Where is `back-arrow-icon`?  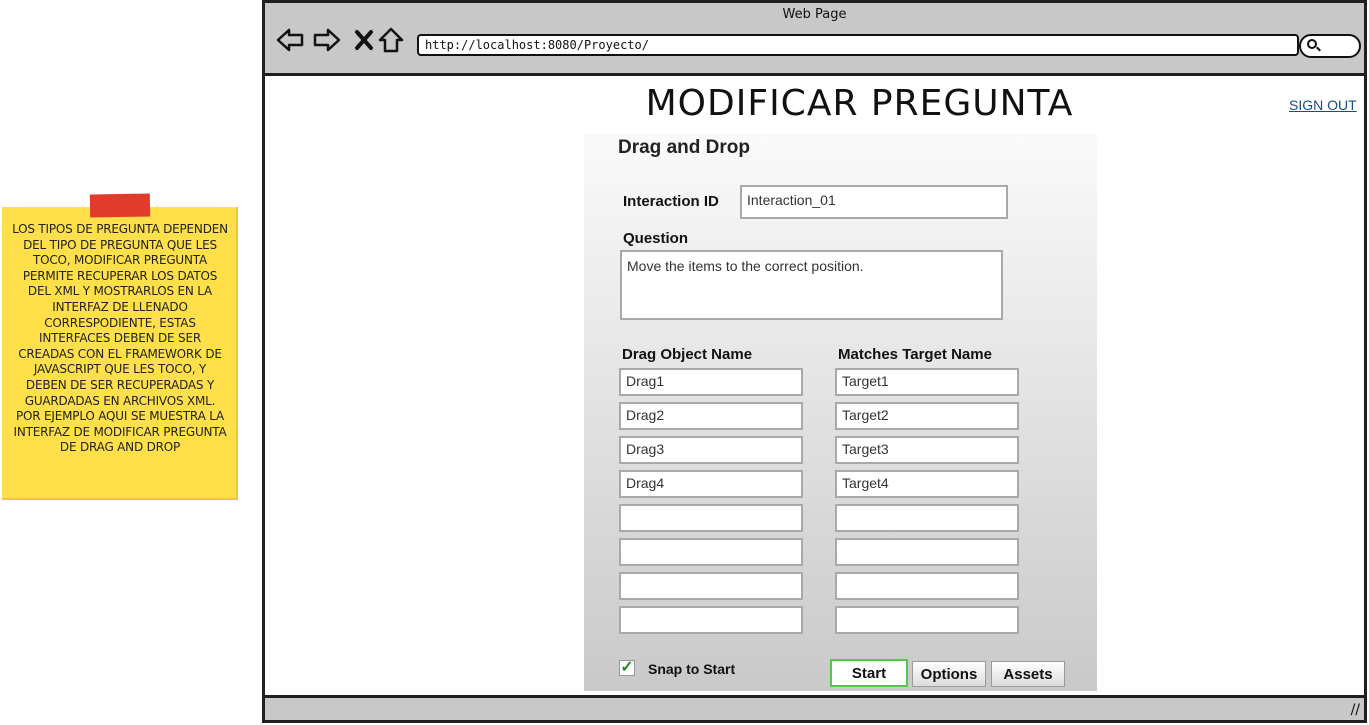 back-arrow-icon is located at coordinates (290, 40).